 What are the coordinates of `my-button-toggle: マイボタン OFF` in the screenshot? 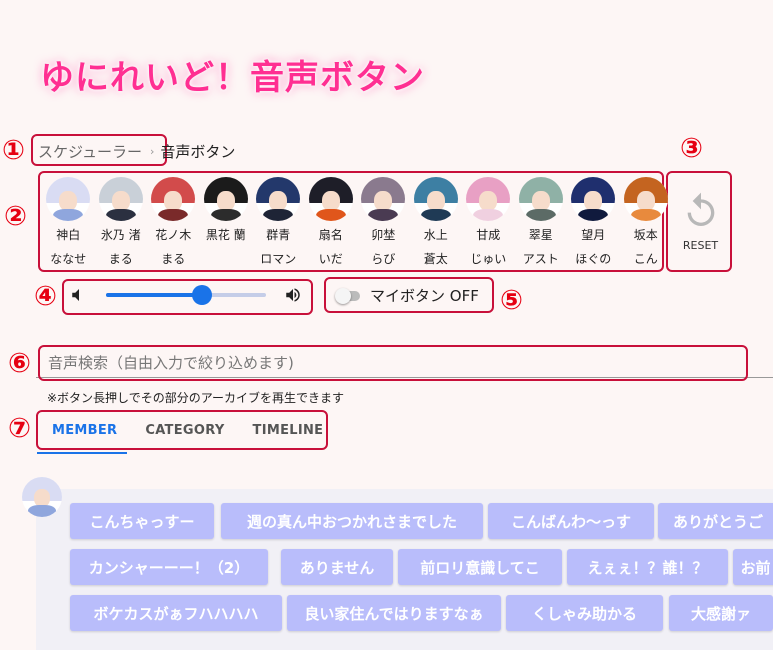 It's located at (410, 295).